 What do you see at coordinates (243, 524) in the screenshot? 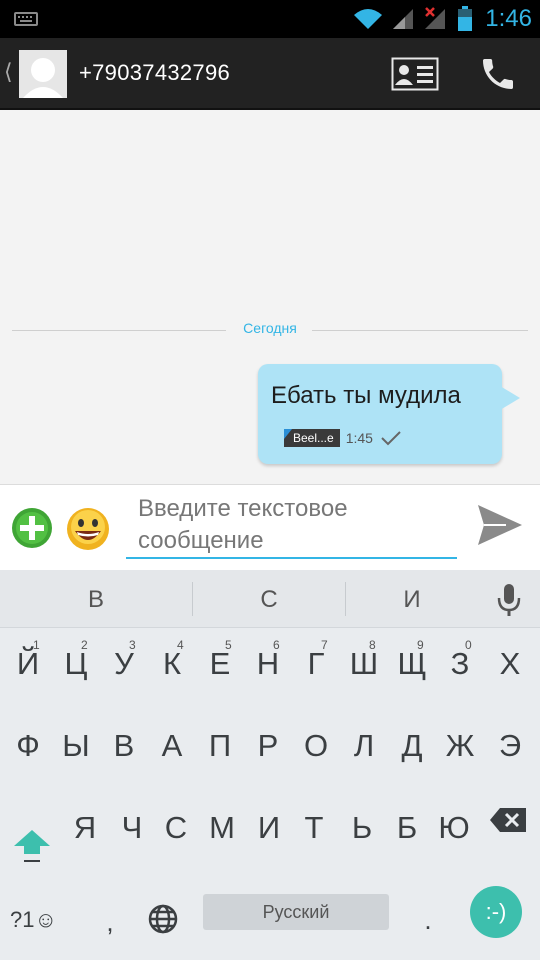
I see `message-placeholder: Введите текстовое сообщение` at bounding box center [243, 524].